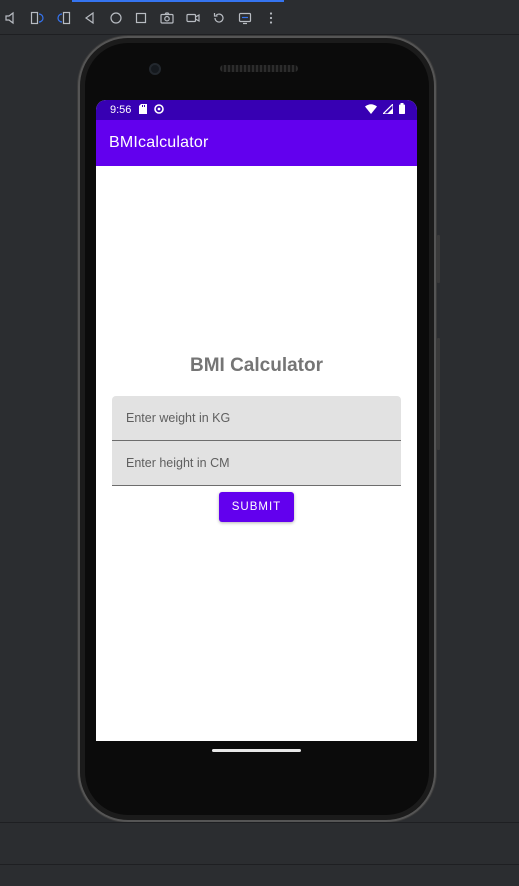  I want to click on submit-button: SUBMIT, so click(256, 507).